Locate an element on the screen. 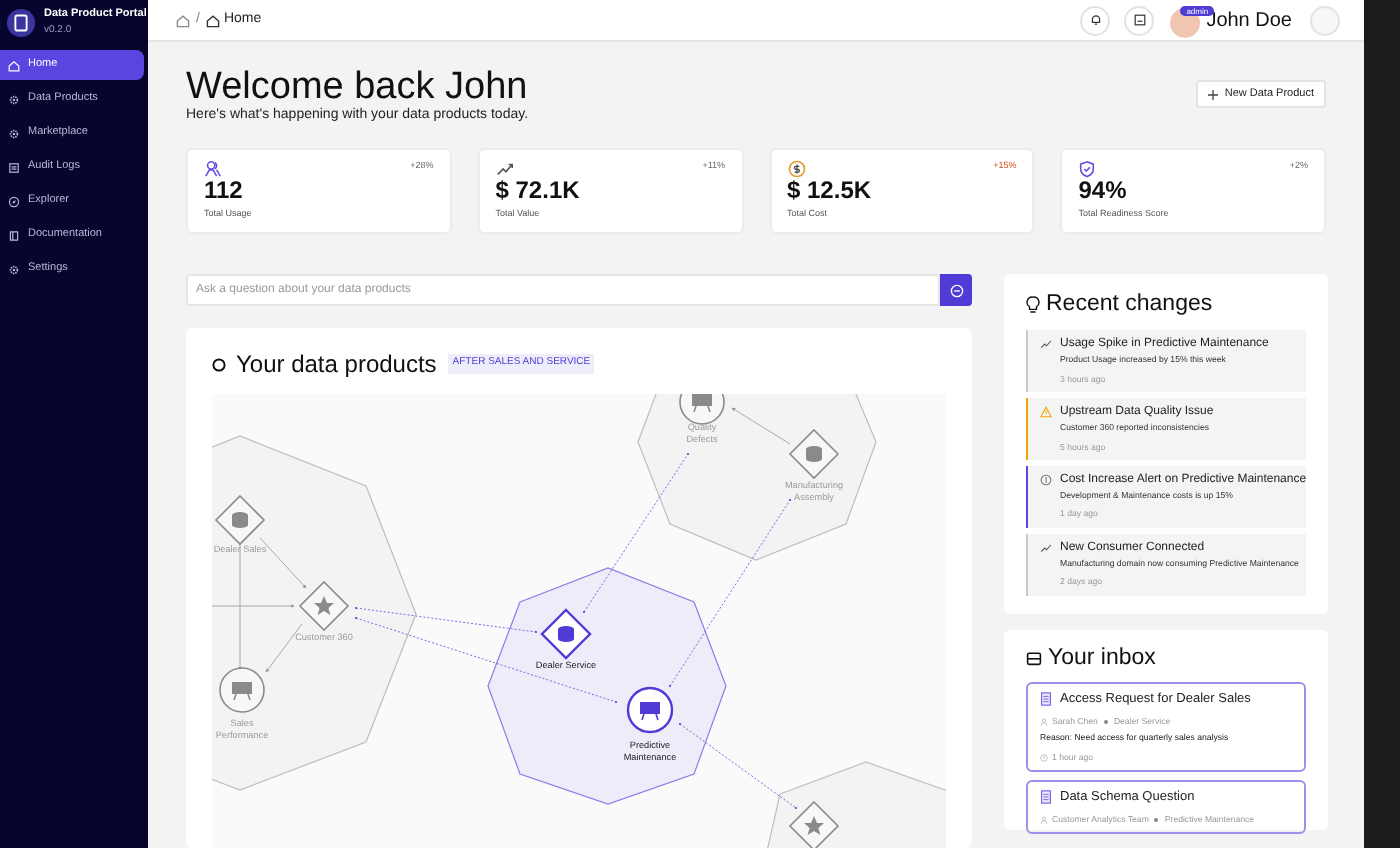 This screenshot has width=1400, height=848. square-icon is located at coordinates (1139, 20).